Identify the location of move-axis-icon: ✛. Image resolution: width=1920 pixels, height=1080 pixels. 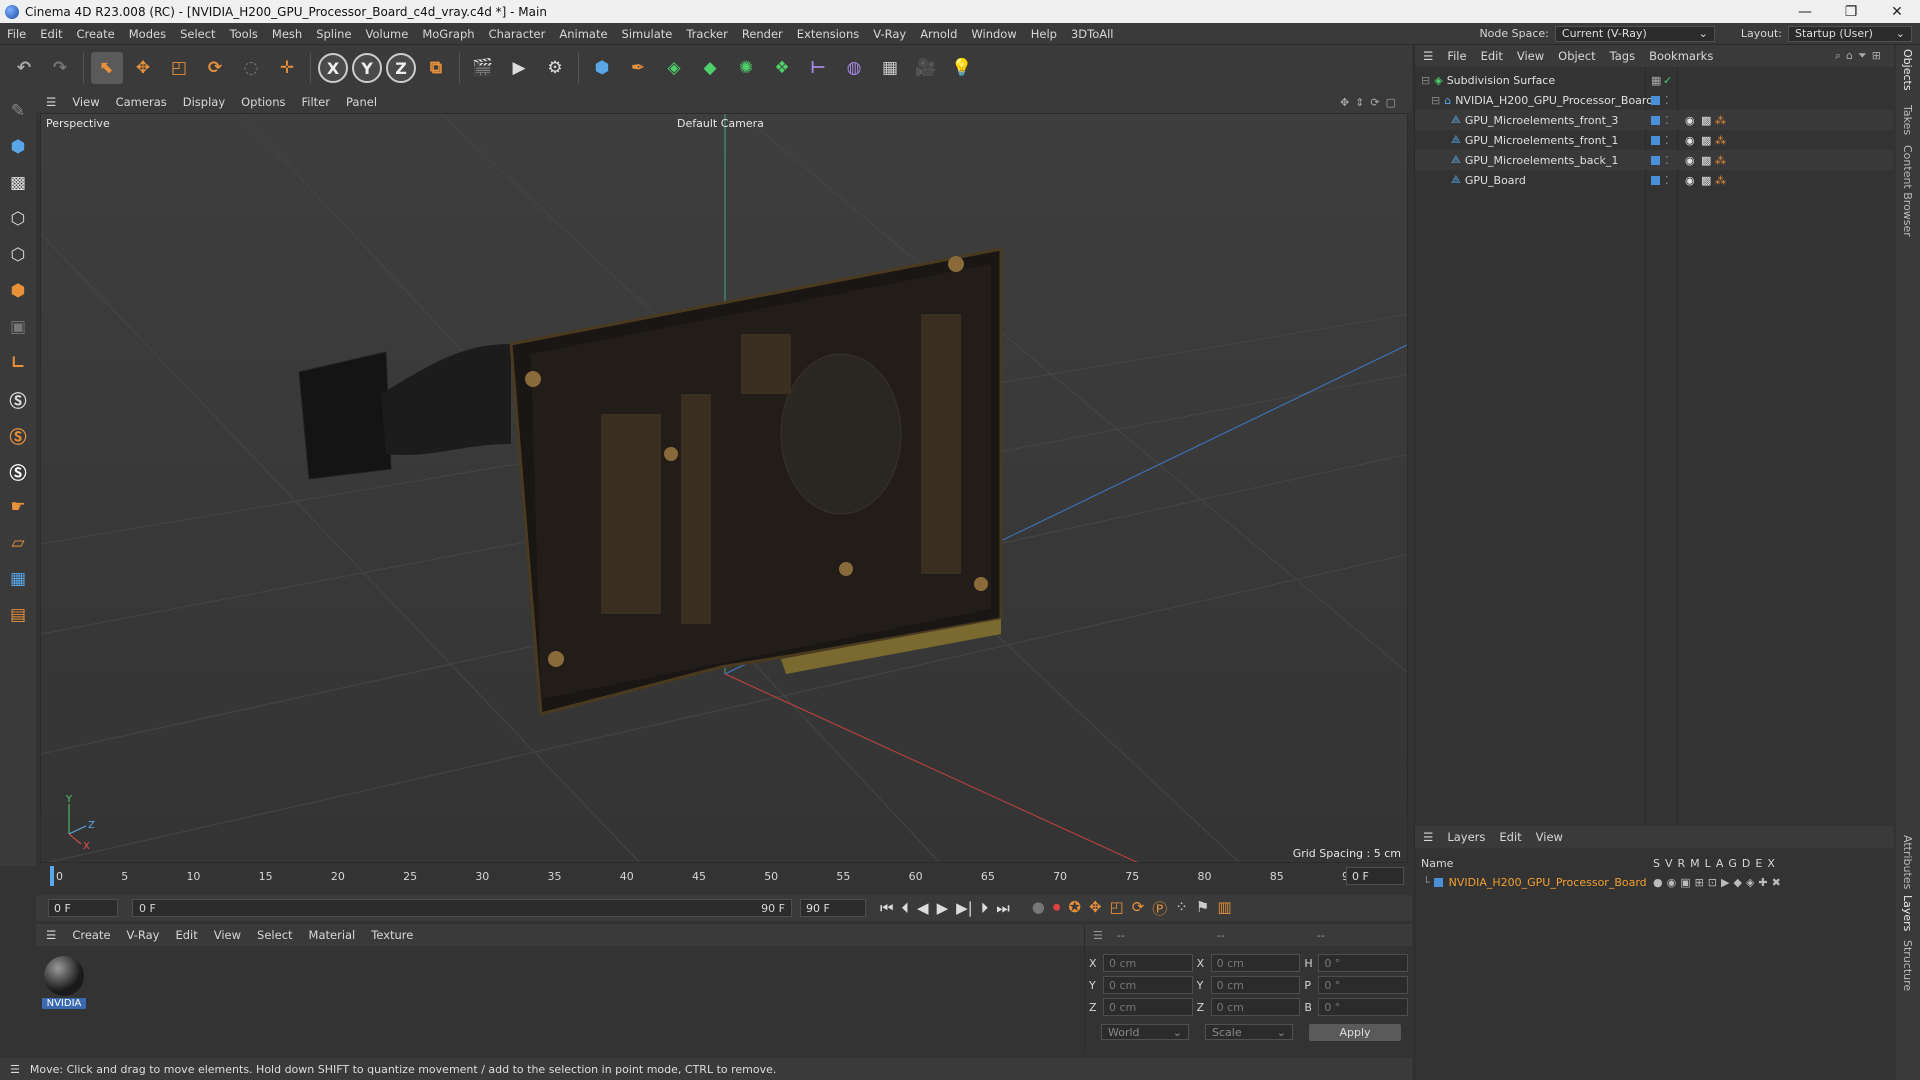
(287, 68).